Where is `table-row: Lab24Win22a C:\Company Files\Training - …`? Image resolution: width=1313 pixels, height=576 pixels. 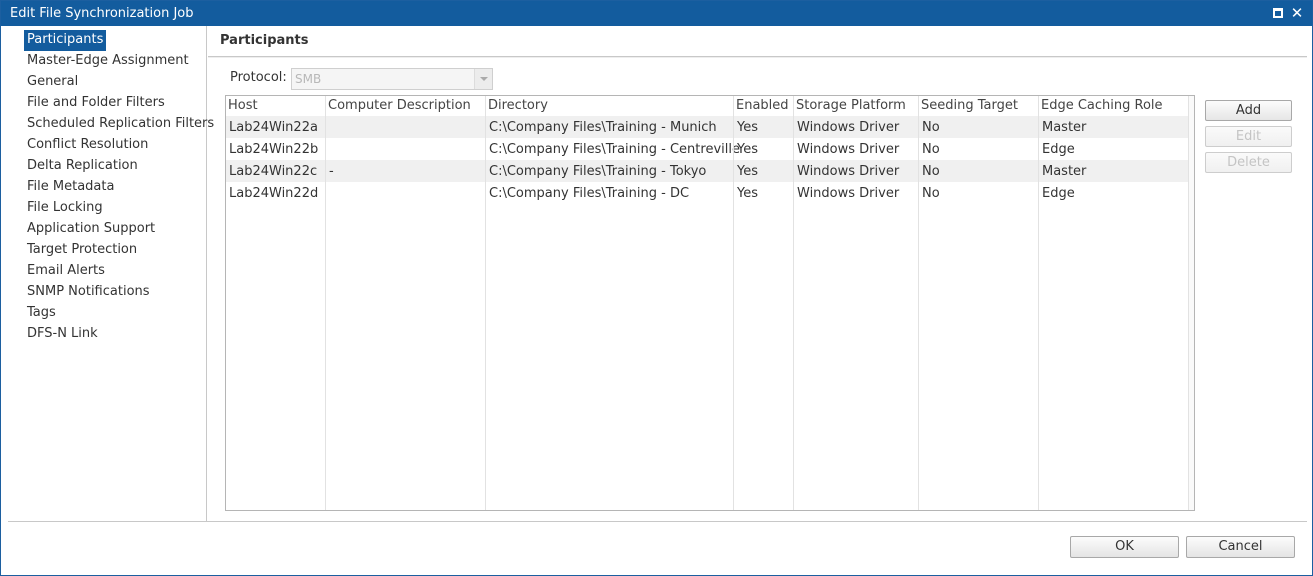
table-row: Lab24Win22a C:\Company Files\Training - … is located at coordinates (708, 127).